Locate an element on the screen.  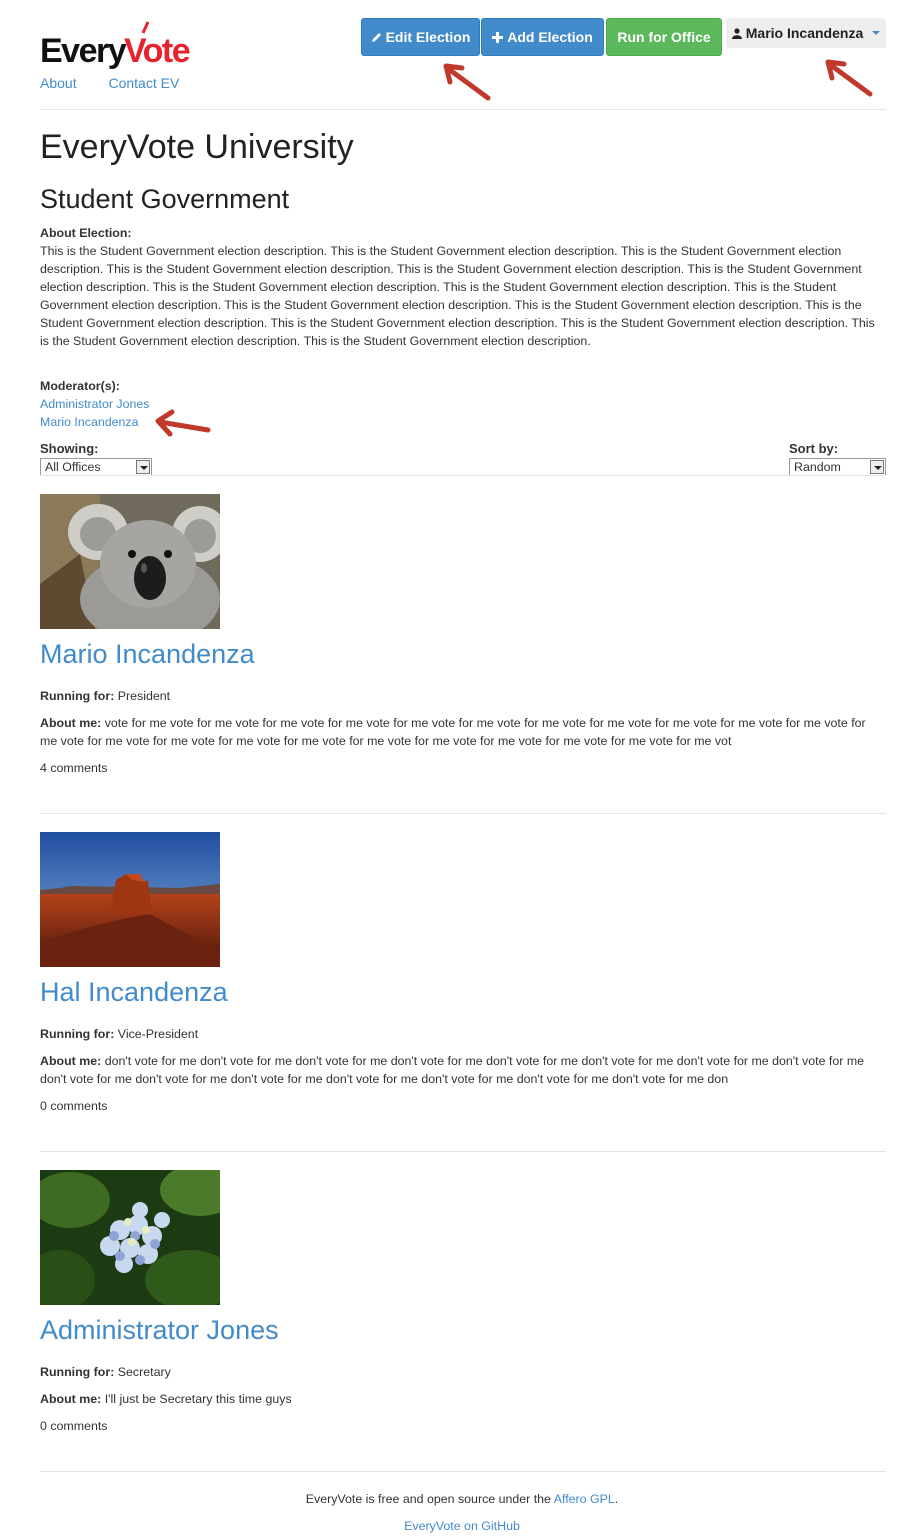
everyvote-logo: Every Vote is located at coordinates (132, 45).